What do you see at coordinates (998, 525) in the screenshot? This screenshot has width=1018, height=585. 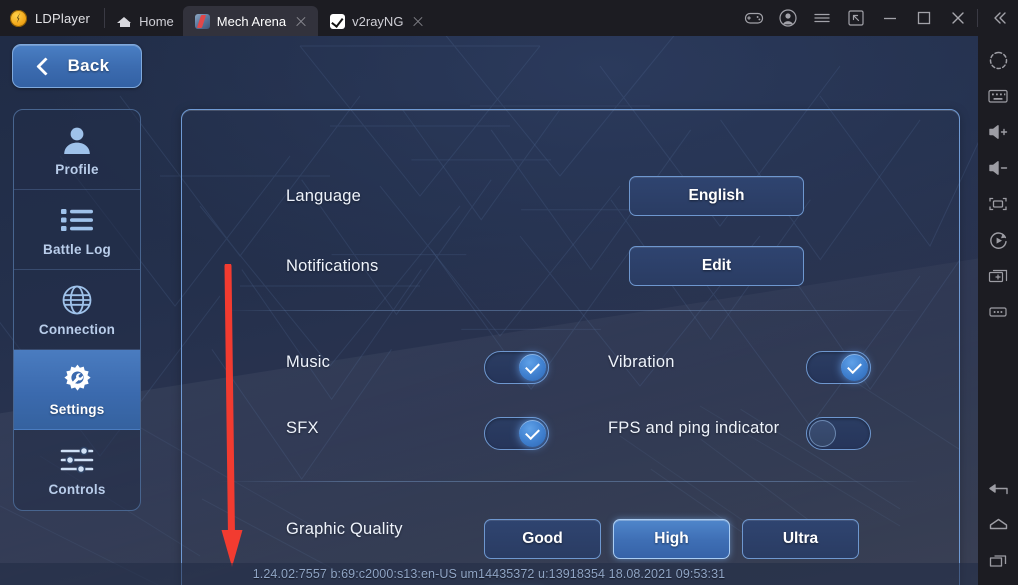 I see `android-home-icon` at bounding box center [998, 525].